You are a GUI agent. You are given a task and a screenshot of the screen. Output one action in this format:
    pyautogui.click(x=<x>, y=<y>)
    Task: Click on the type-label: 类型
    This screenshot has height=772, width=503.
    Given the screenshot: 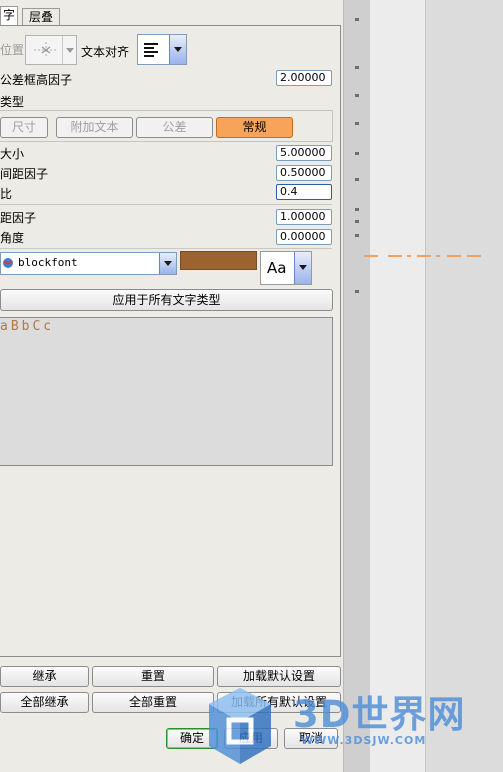 What is the action you would take?
    pyautogui.click(x=12, y=102)
    